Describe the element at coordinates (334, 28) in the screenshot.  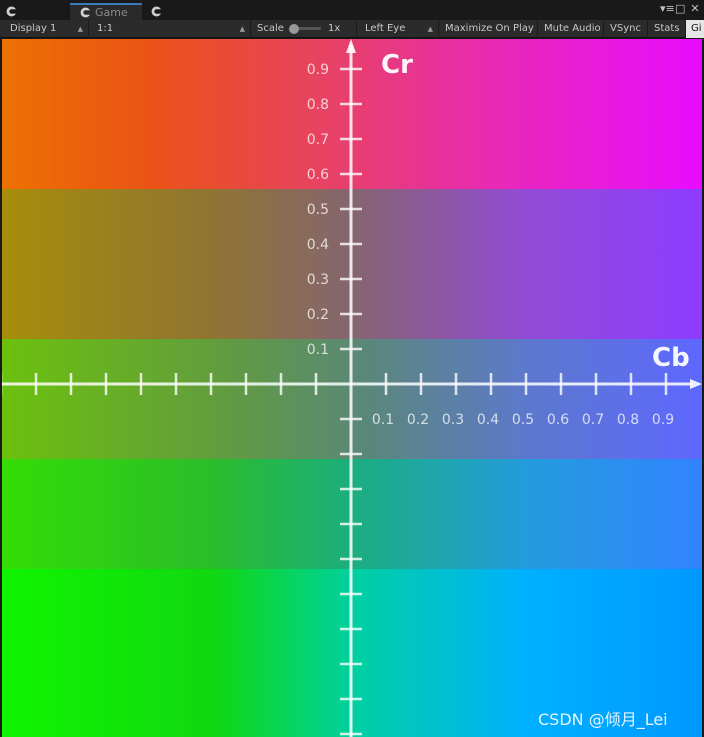
I see `scale-value: 1x` at that location.